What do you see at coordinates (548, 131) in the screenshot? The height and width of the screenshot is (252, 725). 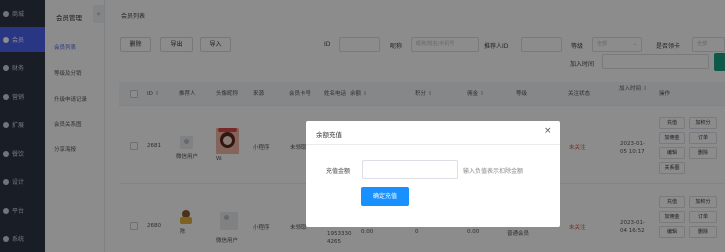 I see `close-icon: ×` at bounding box center [548, 131].